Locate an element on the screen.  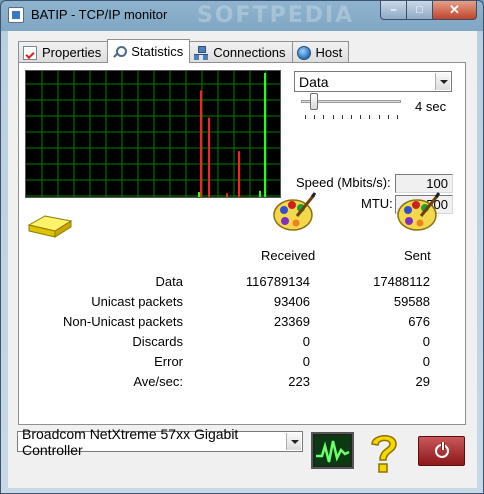
speed-label: Speed (Mbits/s): is located at coordinates (343, 182).